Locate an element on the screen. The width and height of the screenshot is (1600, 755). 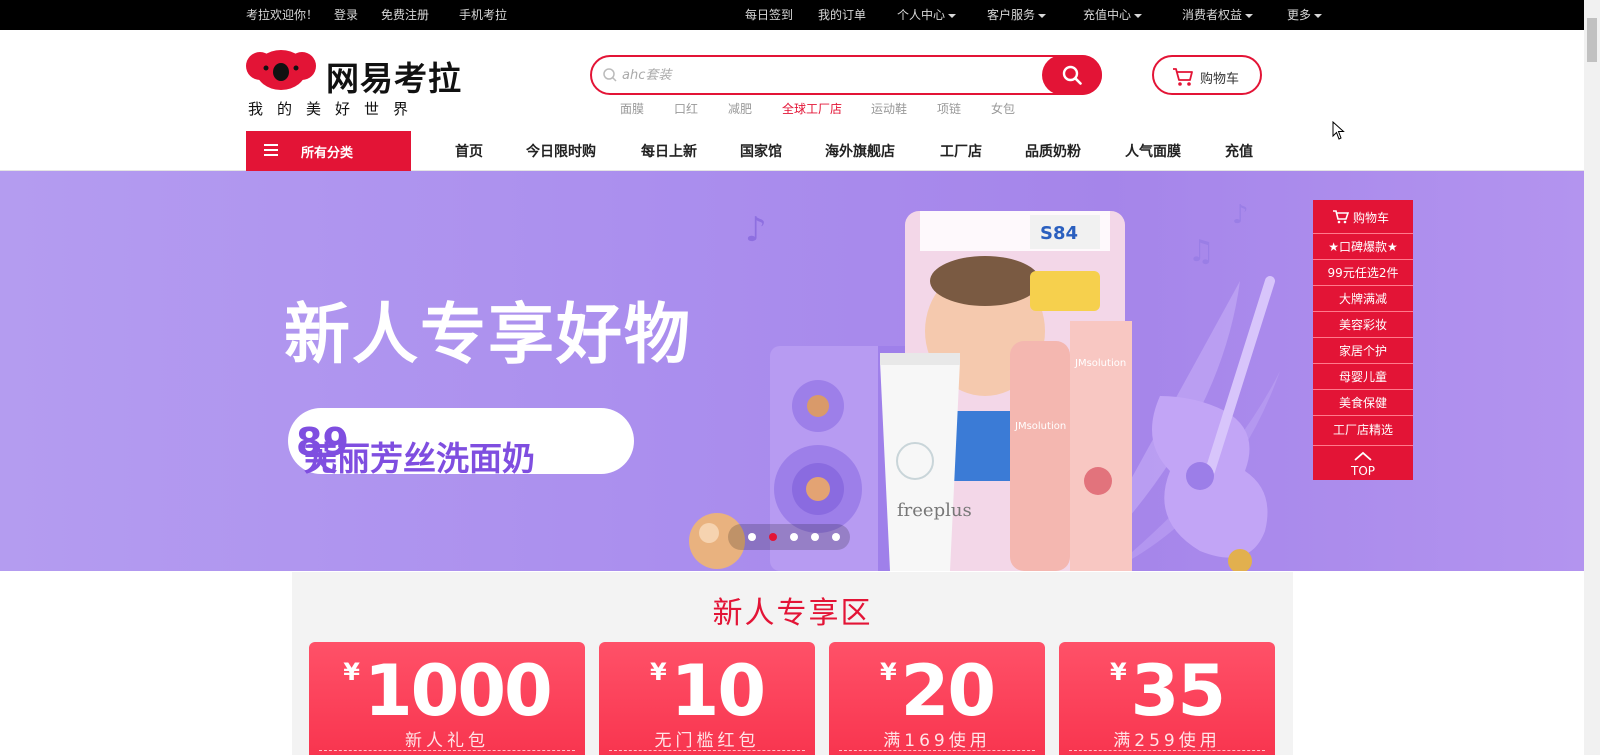
customer-service-label: 客户服务 is located at coordinates (1011, 15).